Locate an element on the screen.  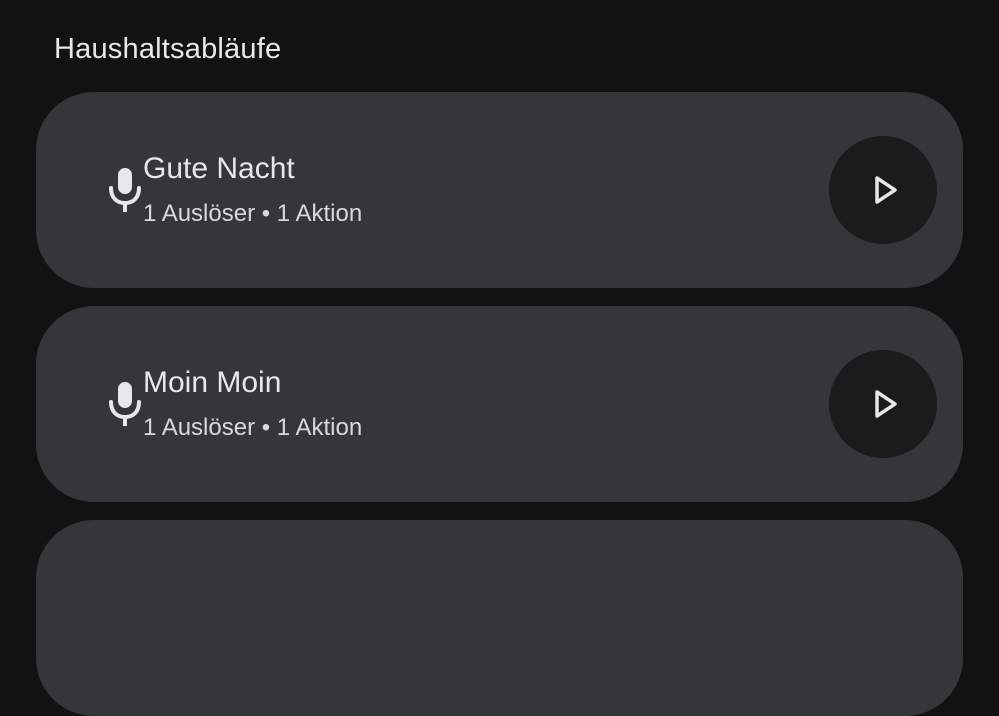
section-title: Haushaltsabläufe is located at coordinates (168, 49).